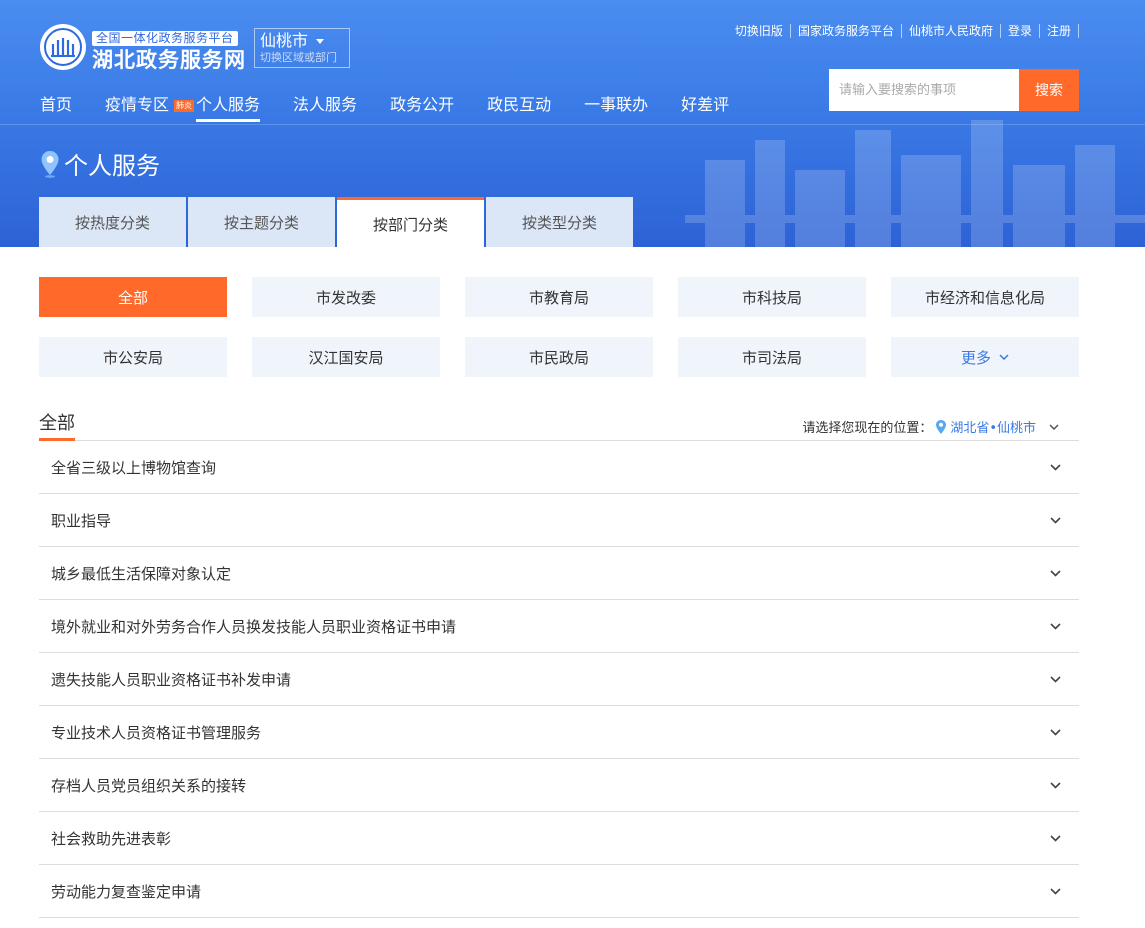  I want to click on service-name: 职业指导, so click(81, 520).